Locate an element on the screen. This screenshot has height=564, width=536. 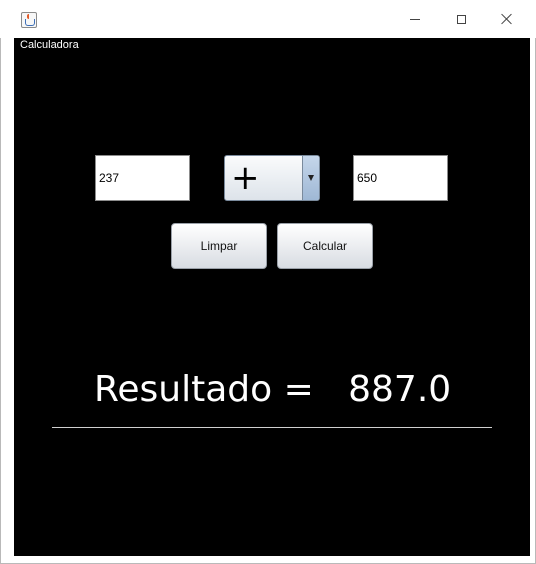
operator-select: + is located at coordinates (272, 178).